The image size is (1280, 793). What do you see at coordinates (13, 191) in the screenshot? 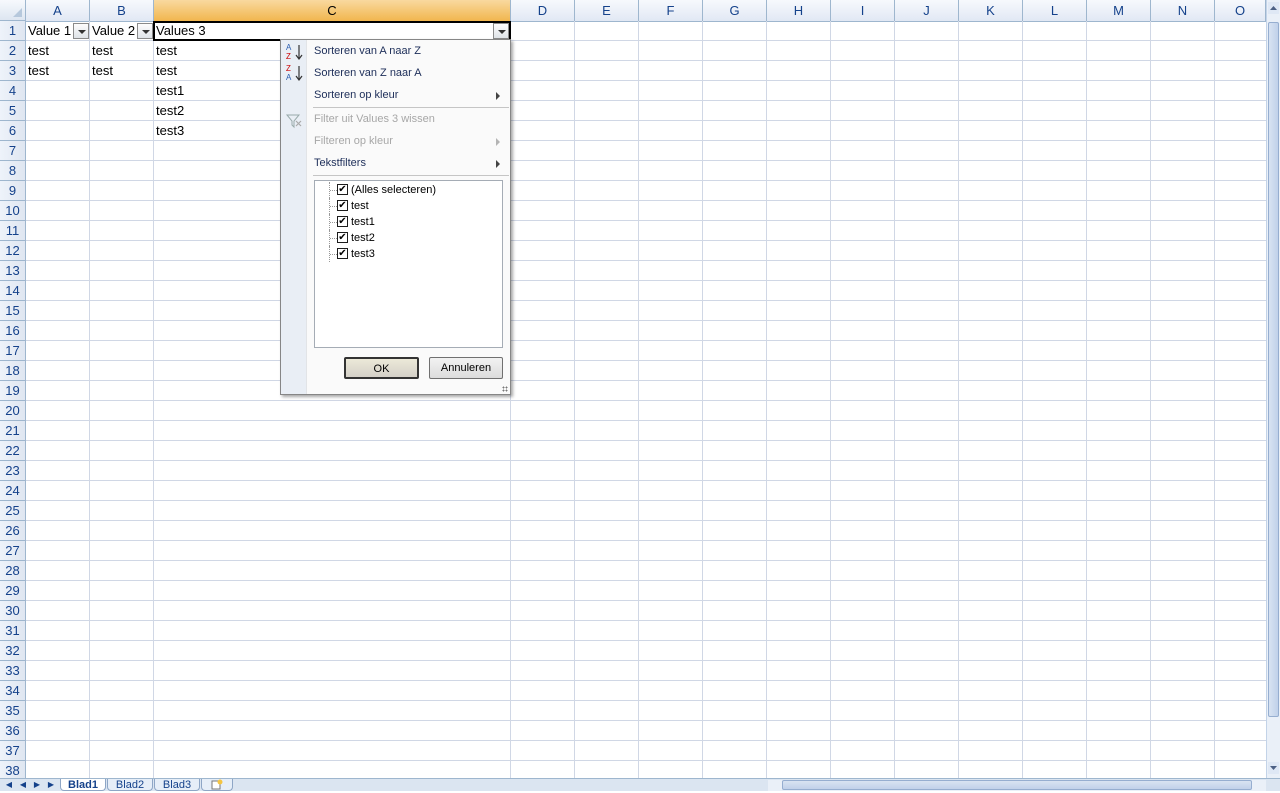
I see `row-header-9: 9` at bounding box center [13, 191].